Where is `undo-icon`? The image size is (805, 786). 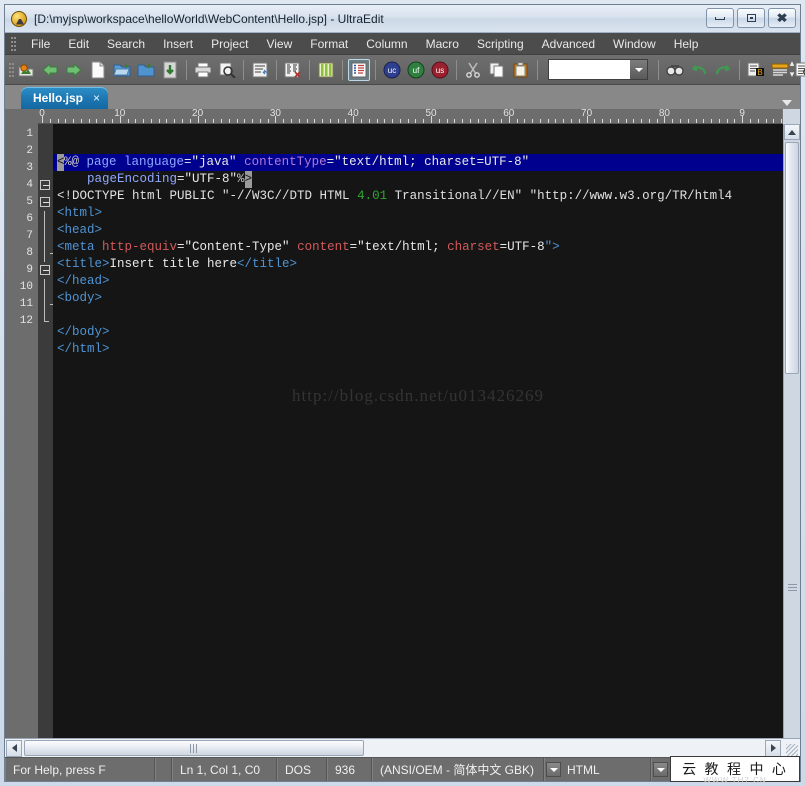
undo-icon is located at coordinates (699, 70).